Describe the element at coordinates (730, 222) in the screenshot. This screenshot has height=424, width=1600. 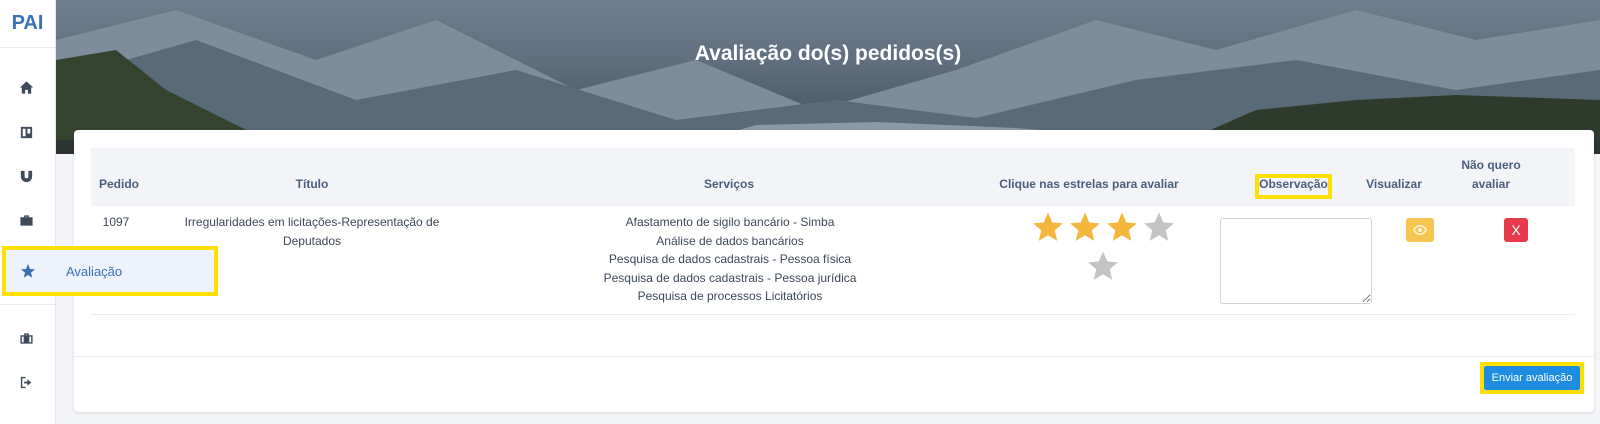
I see `service-item: Afastamento de sigilo bancário - Simba` at that location.